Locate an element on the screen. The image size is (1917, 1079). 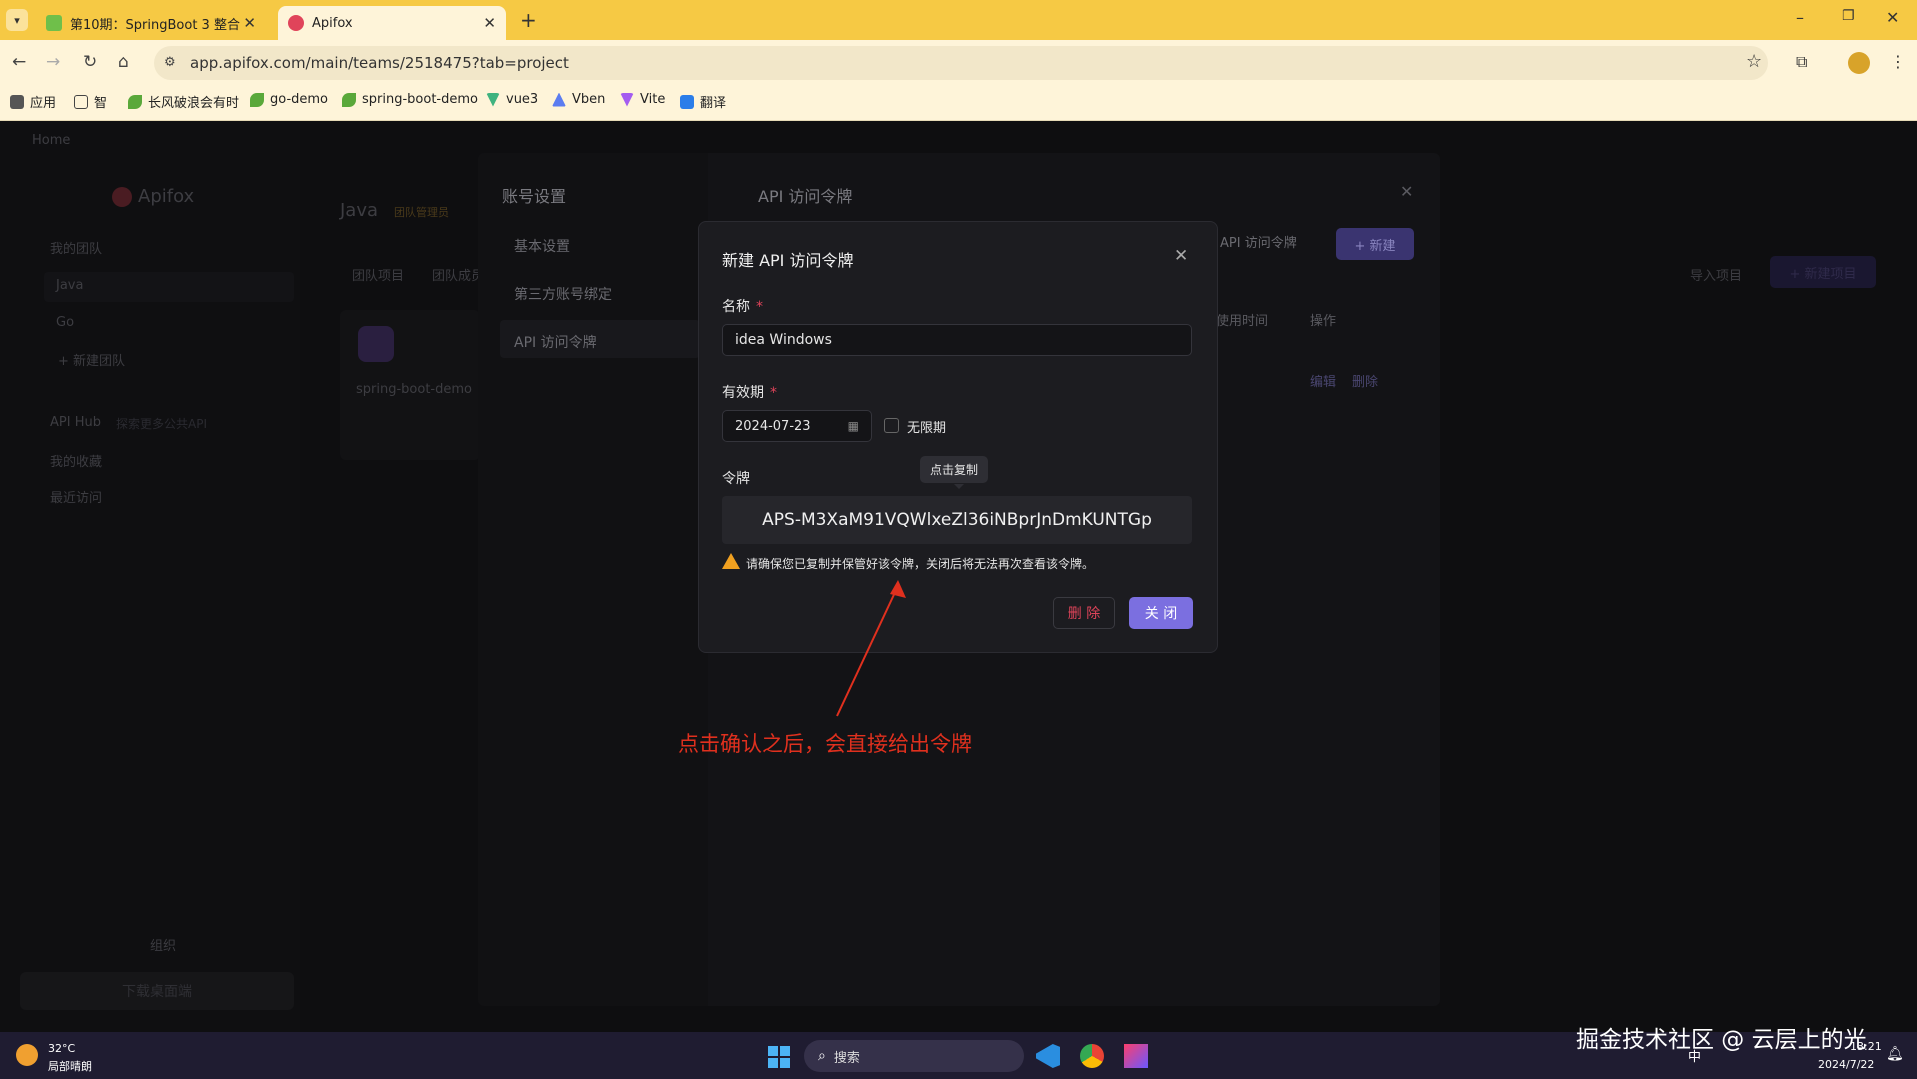
annotation-arrow is located at coordinates (871, 648).